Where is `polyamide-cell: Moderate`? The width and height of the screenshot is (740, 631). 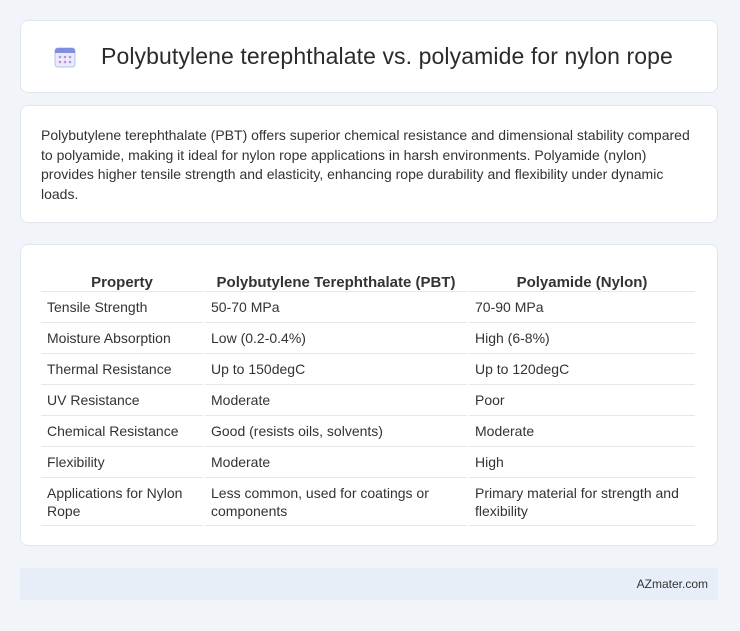
polyamide-cell: Moderate is located at coordinates (582, 431).